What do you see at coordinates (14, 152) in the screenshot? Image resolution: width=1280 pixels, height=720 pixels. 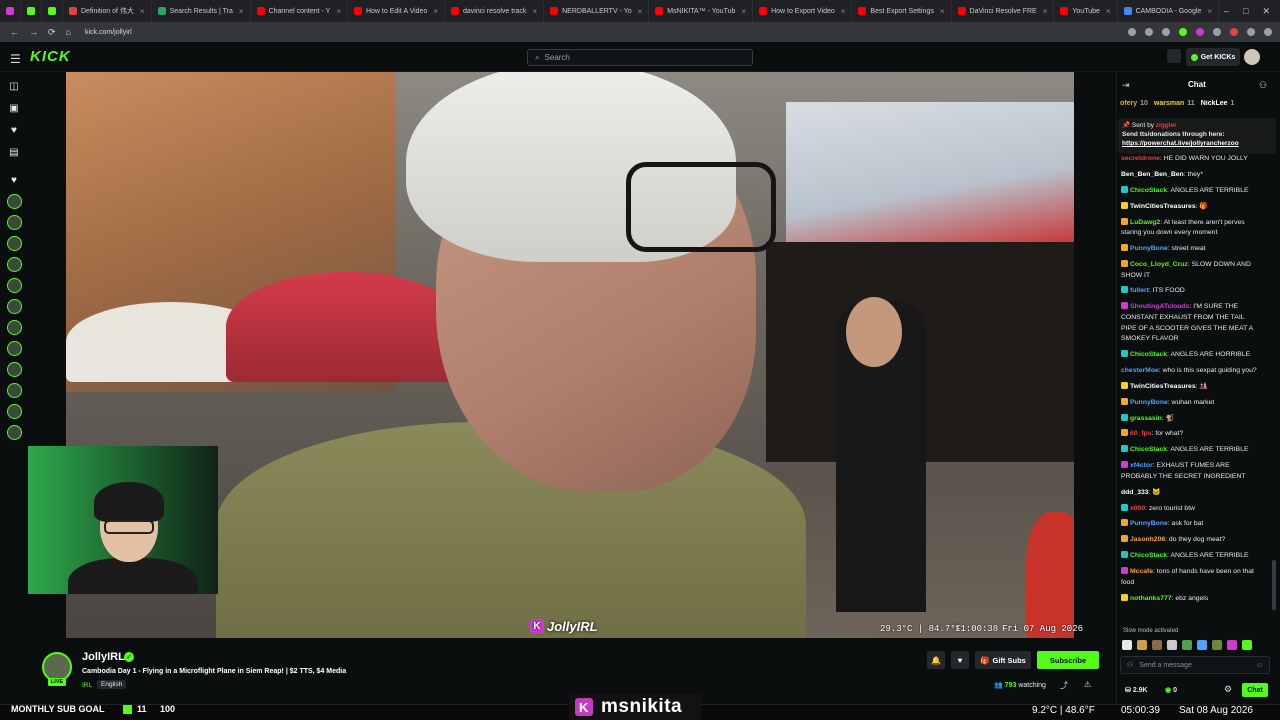 I see `clips-icon: ▤` at bounding box center [14, 152].